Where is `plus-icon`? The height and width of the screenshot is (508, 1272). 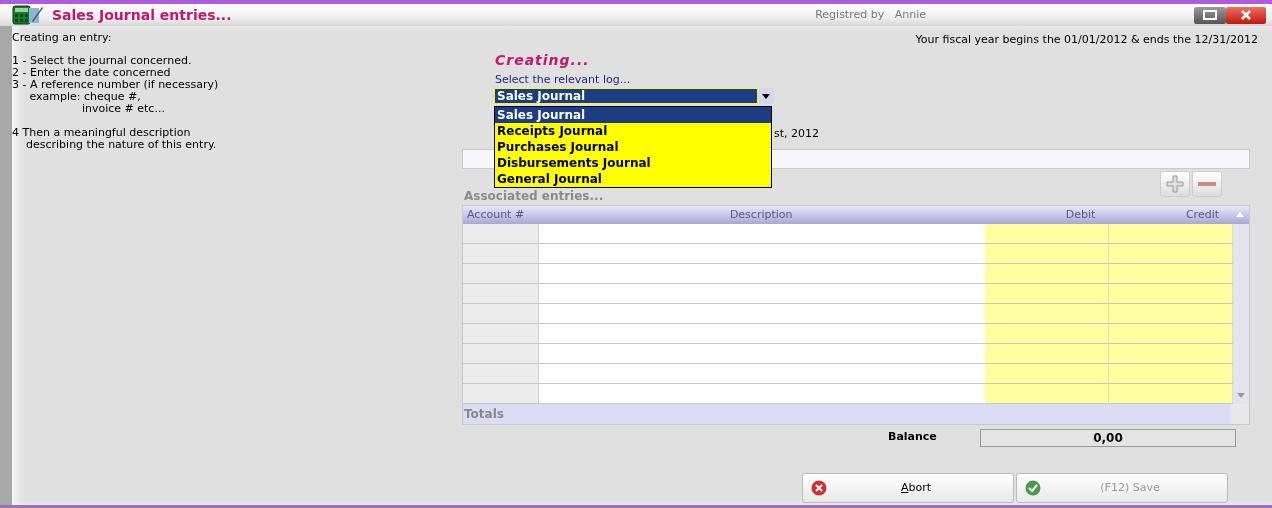 plus-icon is located at coordinates (1175, 183).